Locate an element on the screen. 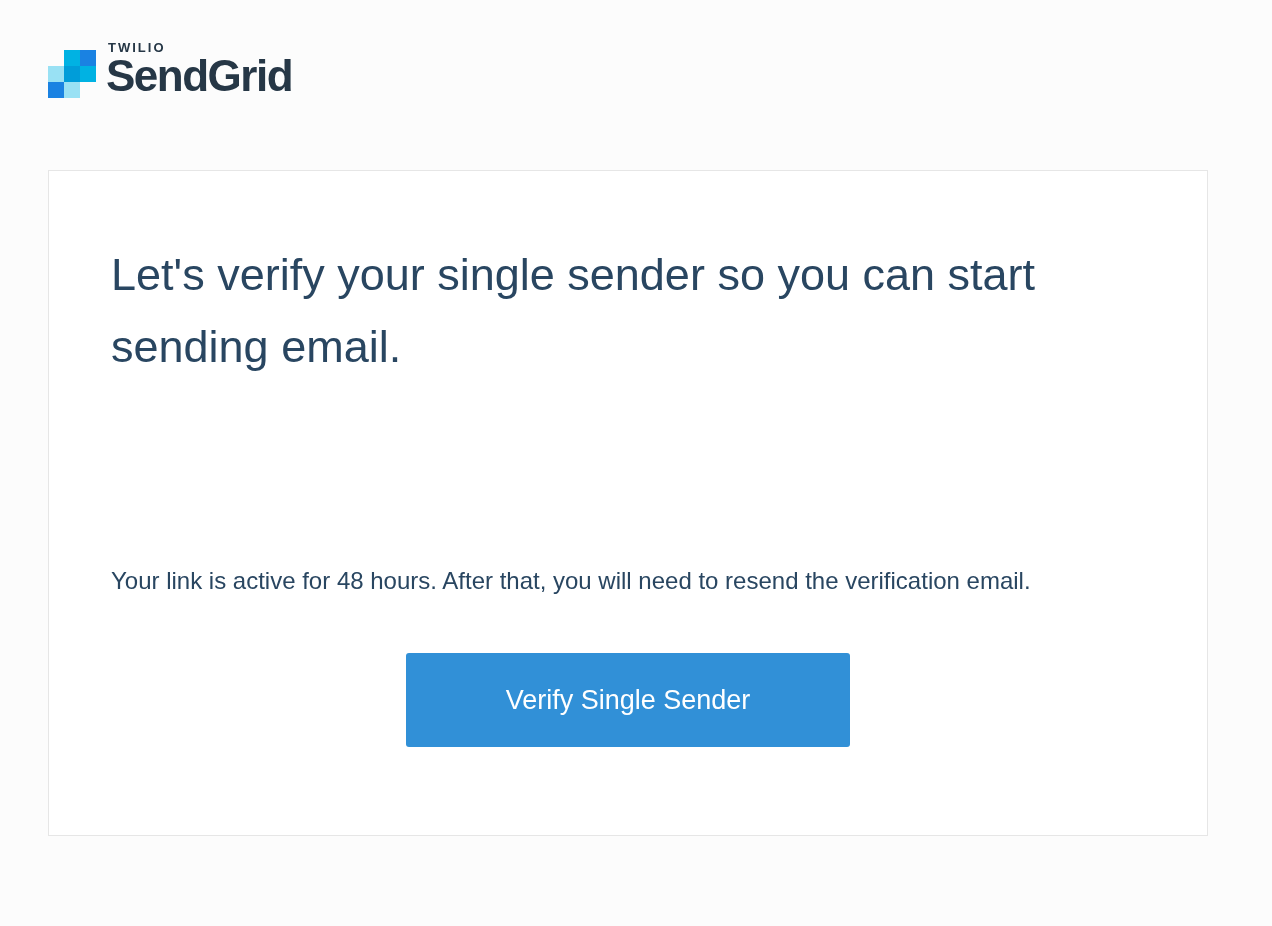  logo-icon is located at coordinates (72, 74).